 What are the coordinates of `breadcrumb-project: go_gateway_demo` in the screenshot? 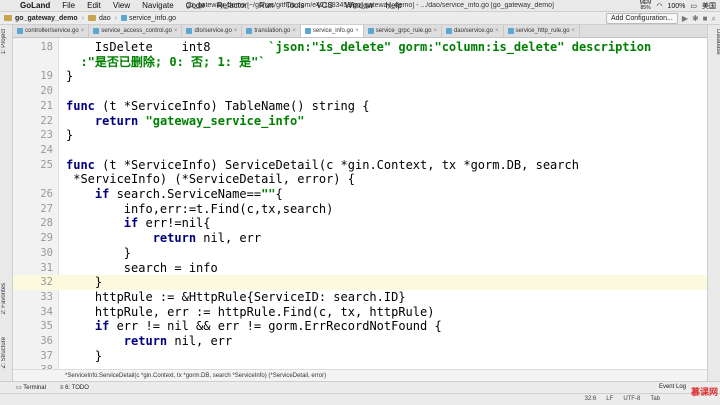 It's located at (41, 18).